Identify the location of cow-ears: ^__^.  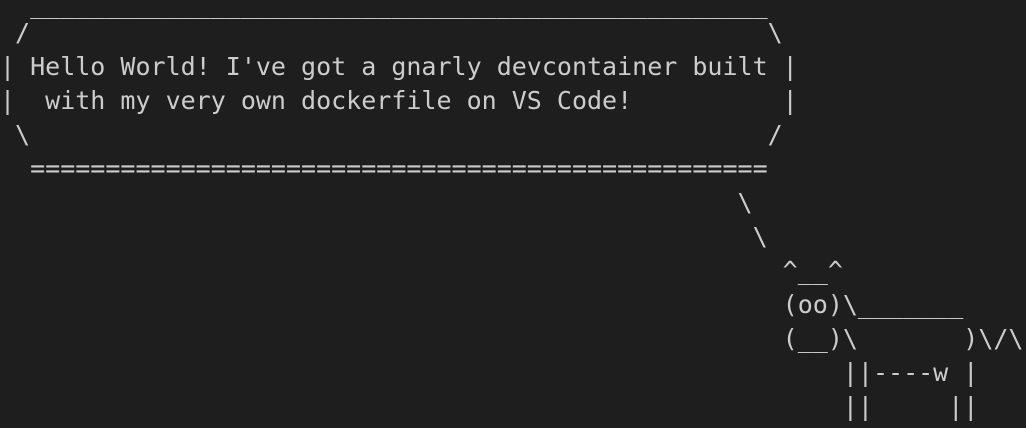
(421, 270).